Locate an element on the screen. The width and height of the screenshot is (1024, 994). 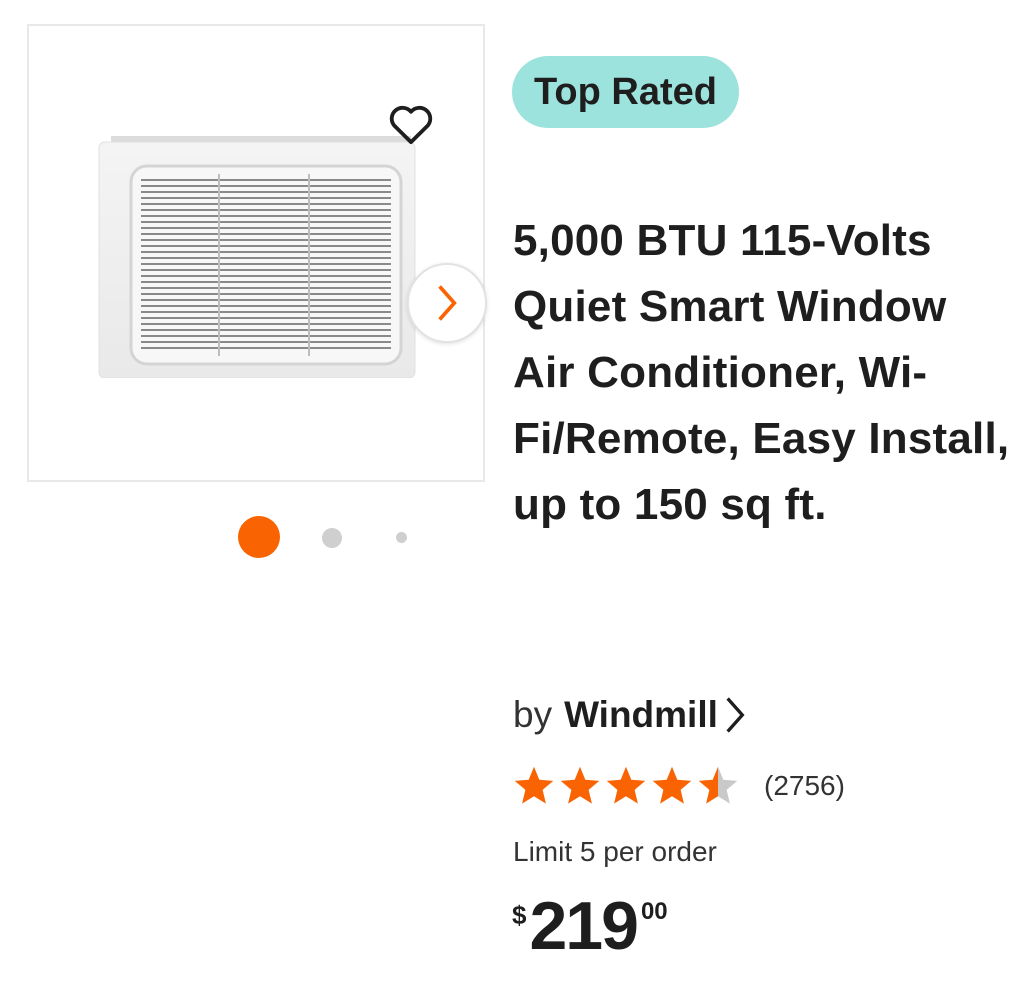
heart-outline-icon is located at coordinates (411, 125).